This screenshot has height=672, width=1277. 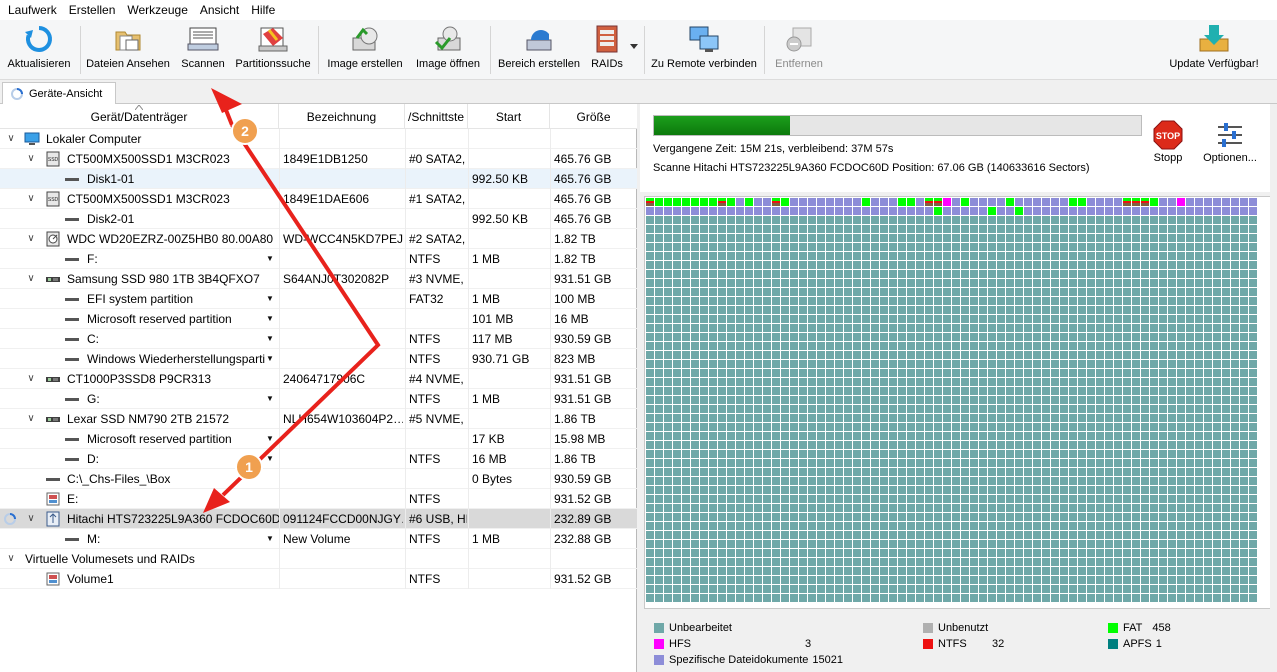 What do you see at coordinates (59, 93) in the screenshot?
I see `tab-device-view: Geräte-Ansicht` at bounding box center [59, 93].